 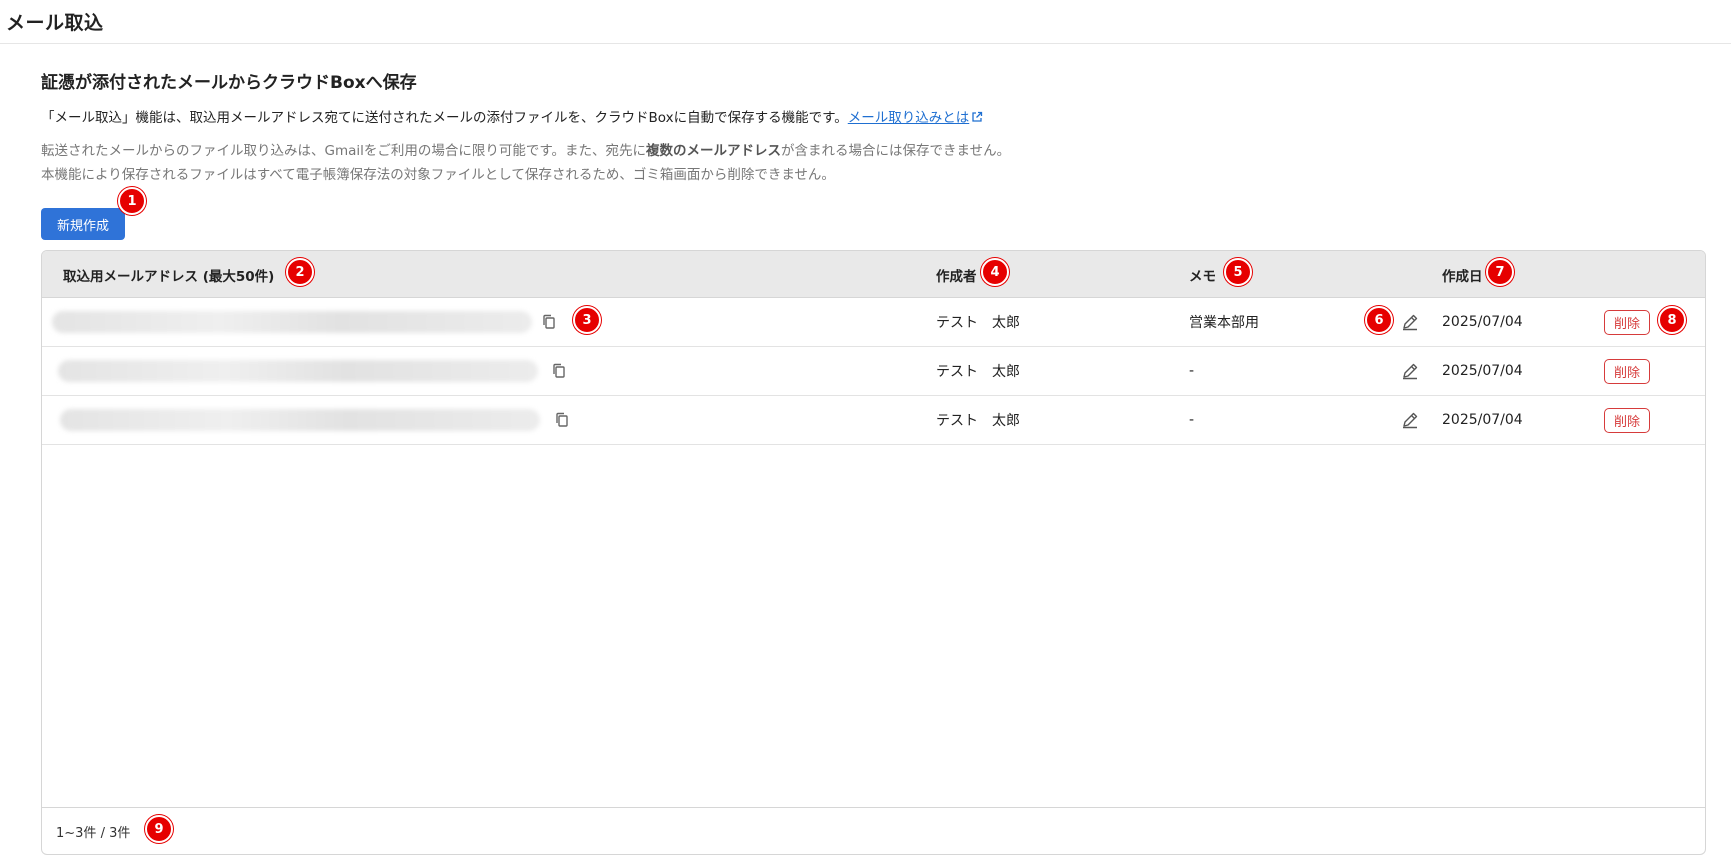 I want to click on annotation-badge-5: 5, so click(x=1238, y=272).